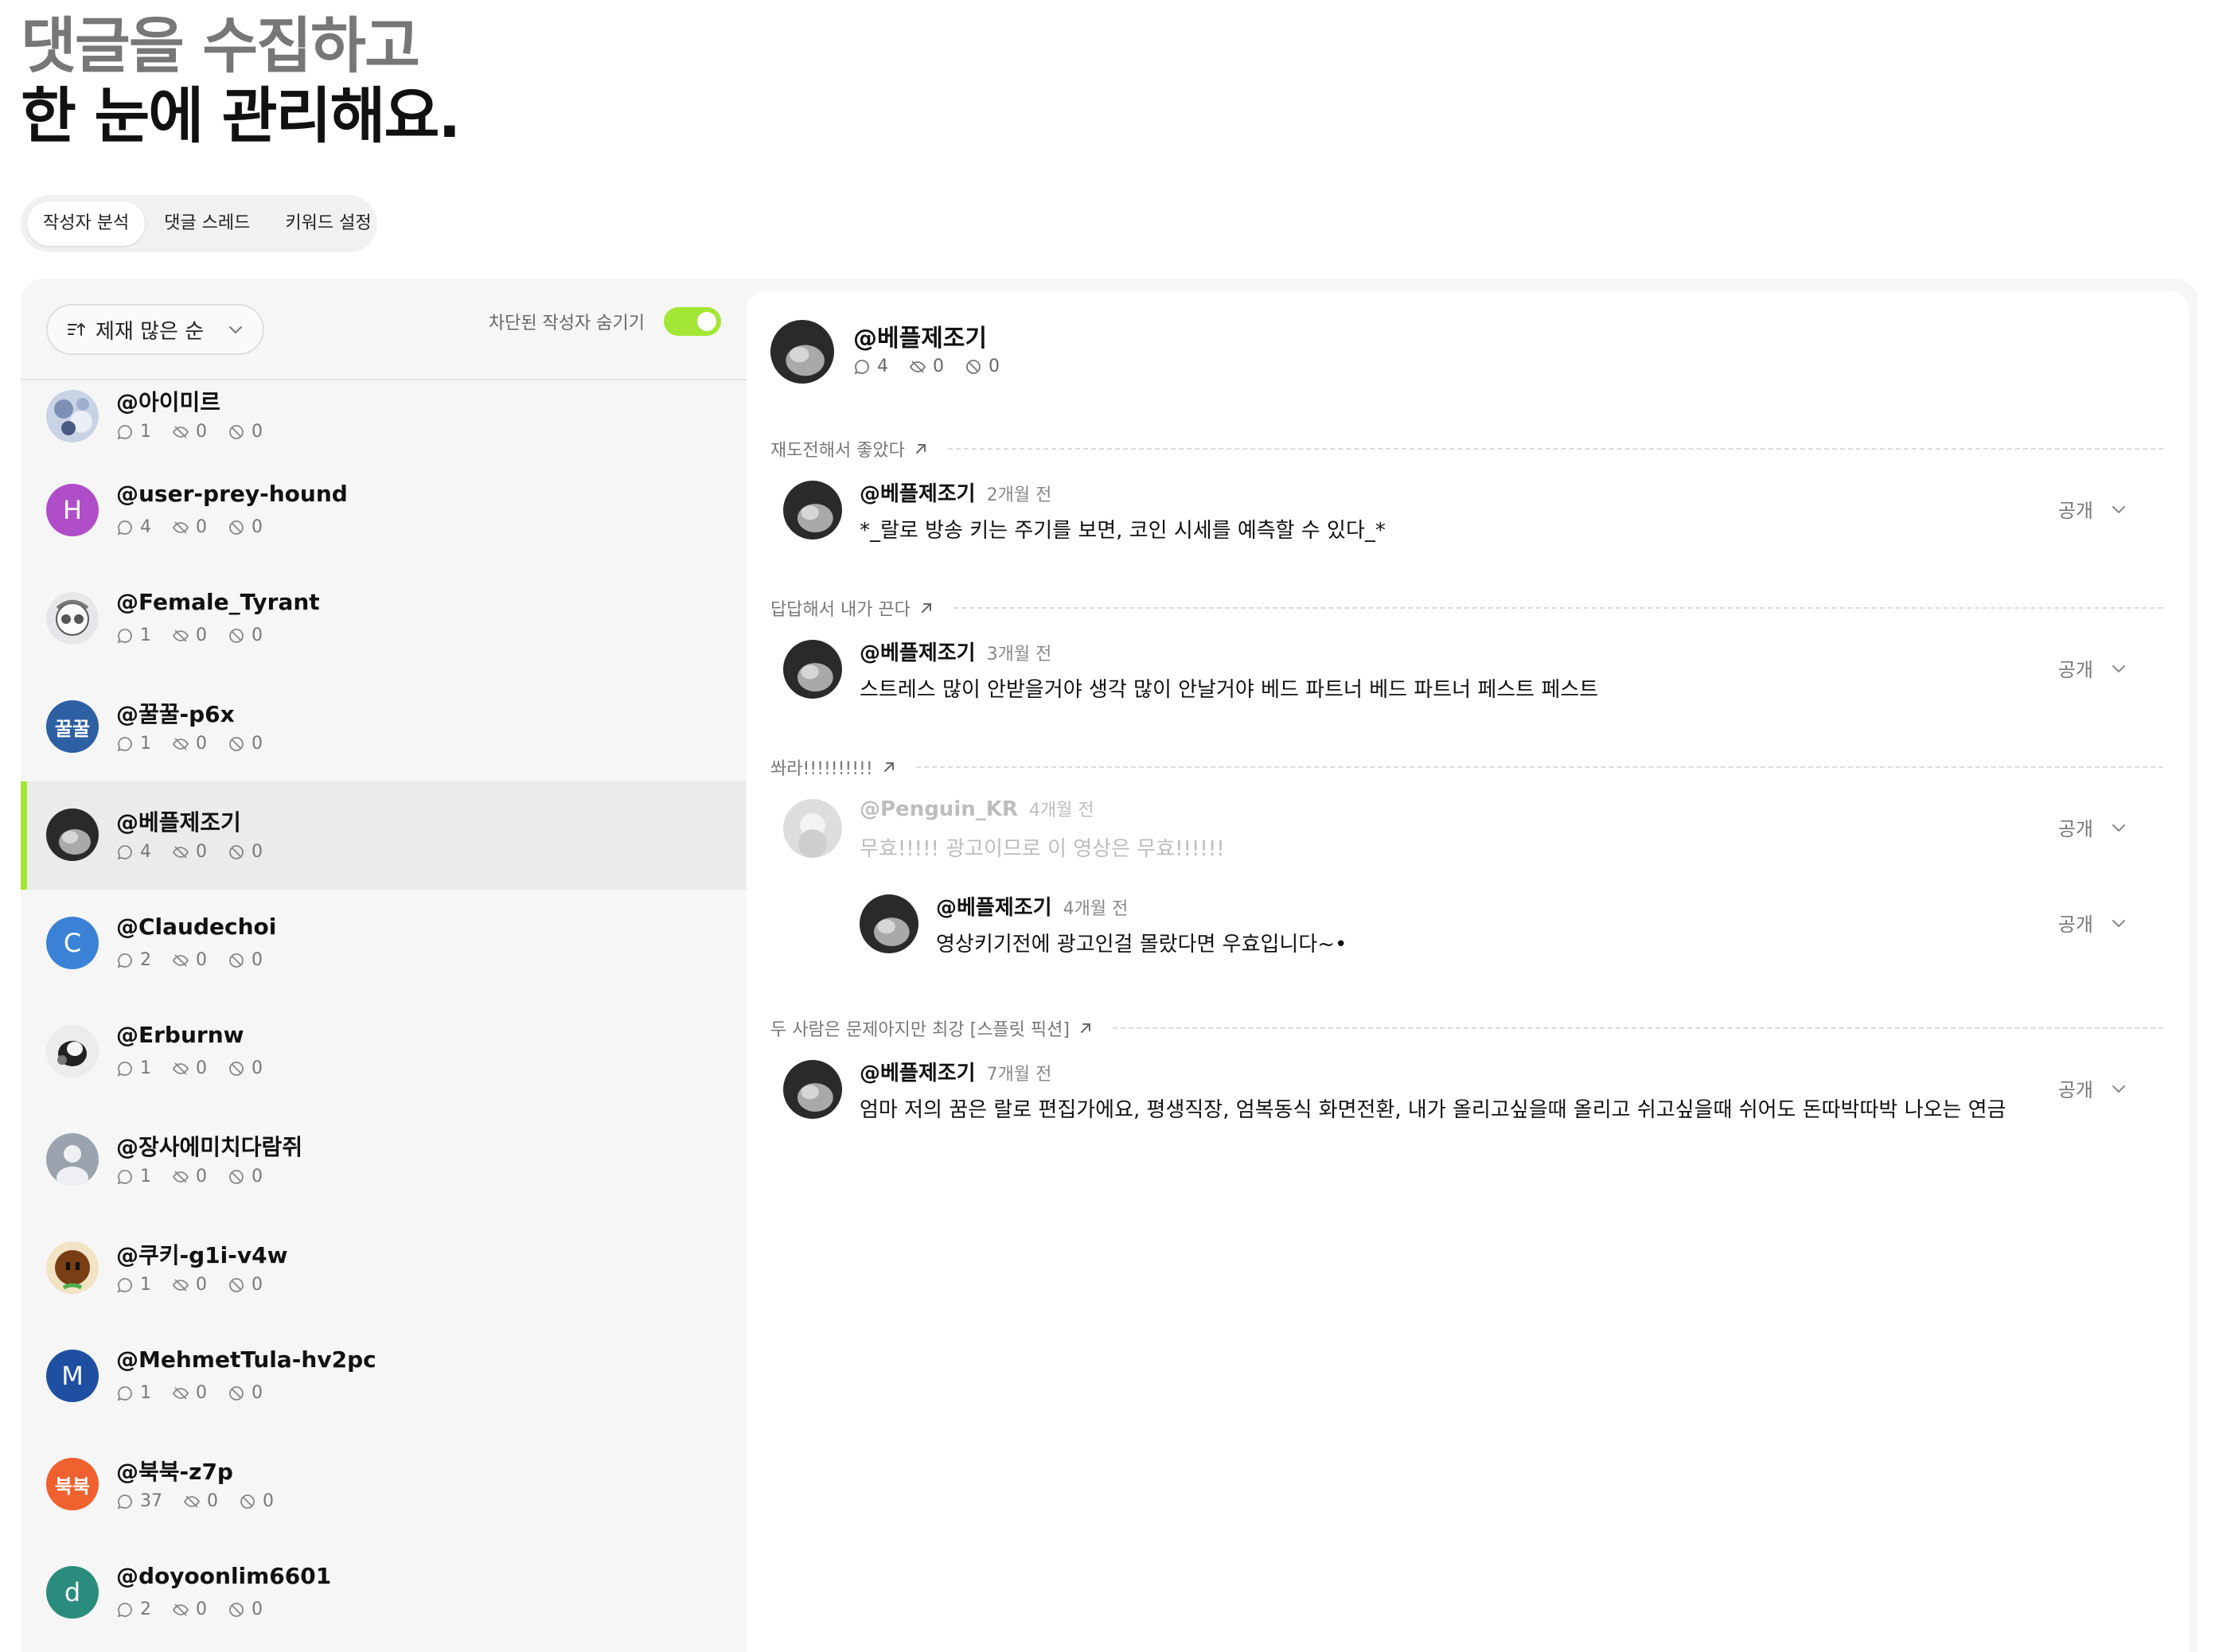  Describe the element at coordinates (692, 321) in the screenshot. I see `hide-blocked-toggle` at that location.